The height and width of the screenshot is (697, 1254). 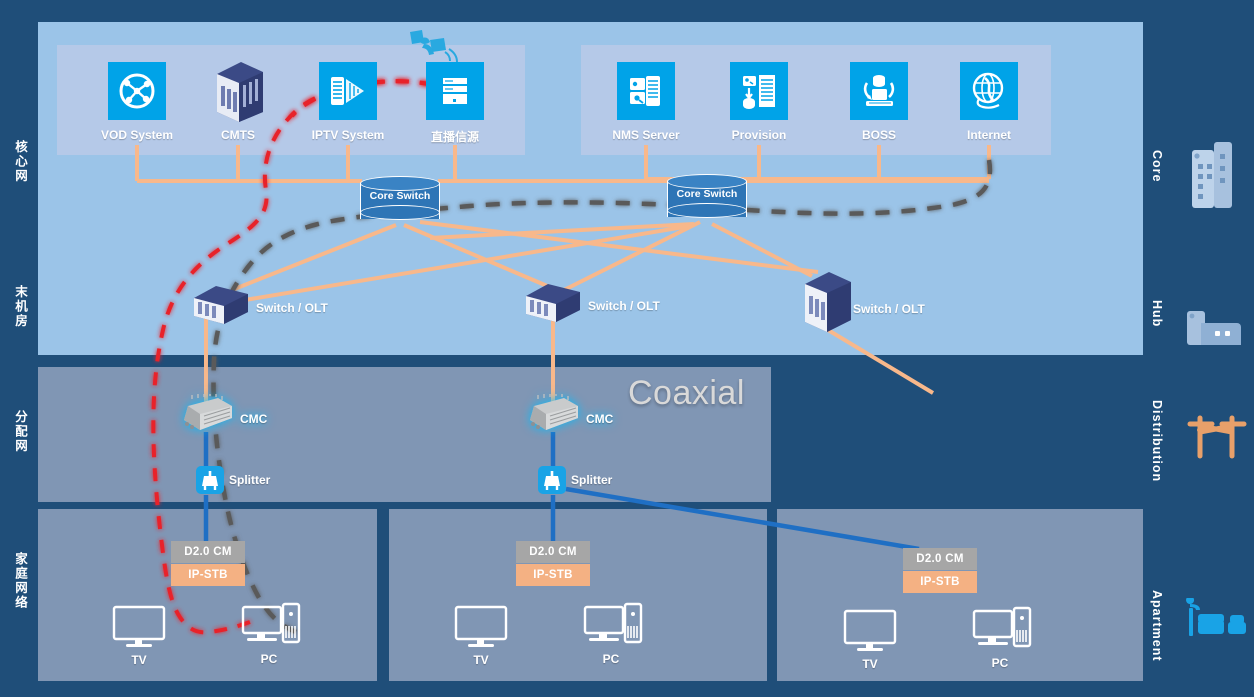 I want to click on right-label-apartment: Apartment, so click(x=1157, y=626).